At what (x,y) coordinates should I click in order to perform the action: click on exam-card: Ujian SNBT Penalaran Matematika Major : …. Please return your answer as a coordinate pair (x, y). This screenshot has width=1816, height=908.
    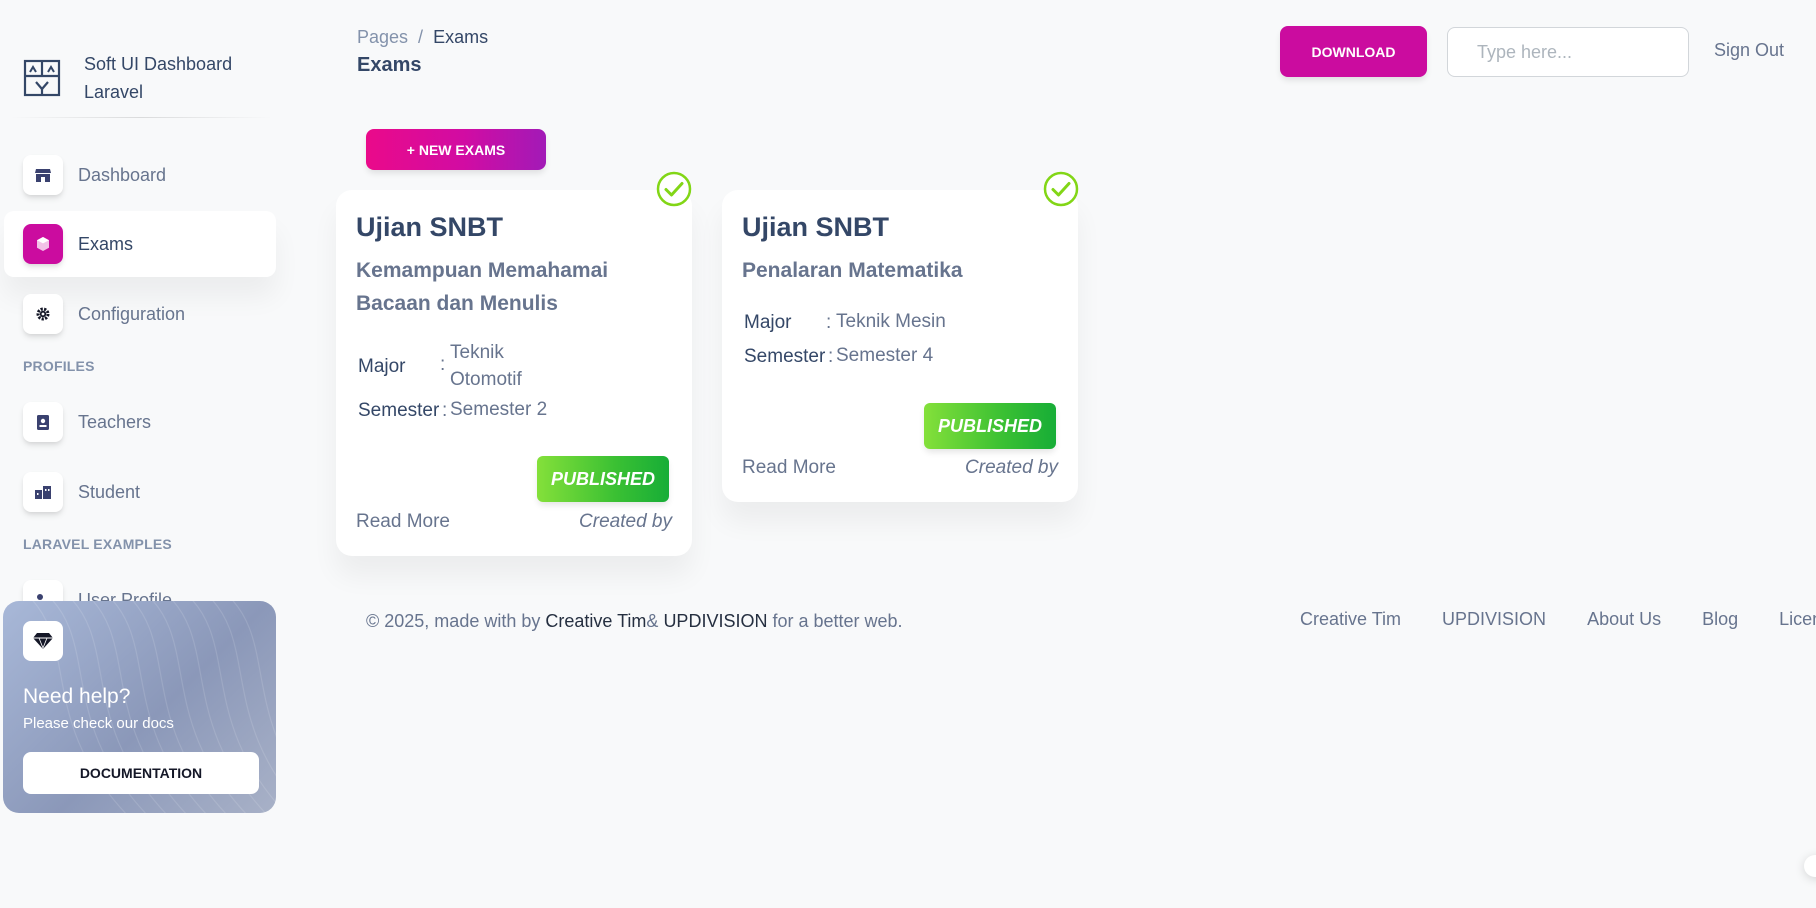
    Looking at the image, I should click on (900, 346).